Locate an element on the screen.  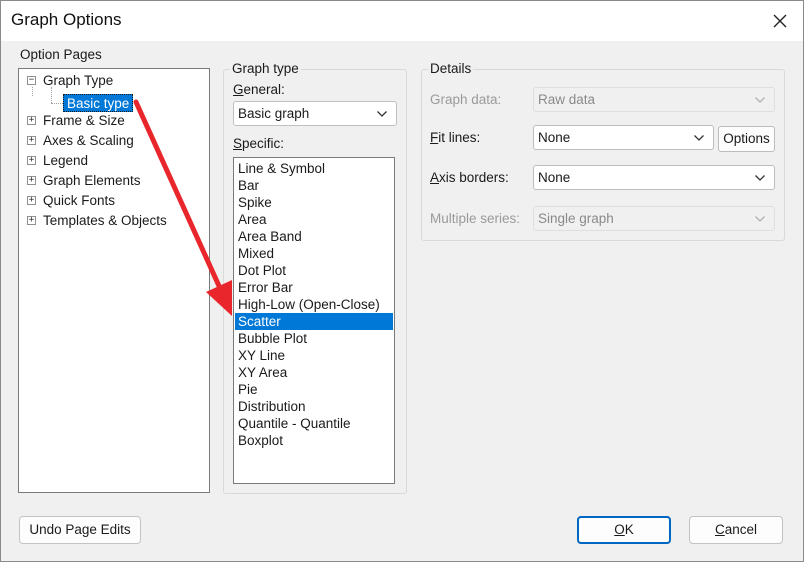
specific-list-item: Pie is located at coordinates (314, 389).